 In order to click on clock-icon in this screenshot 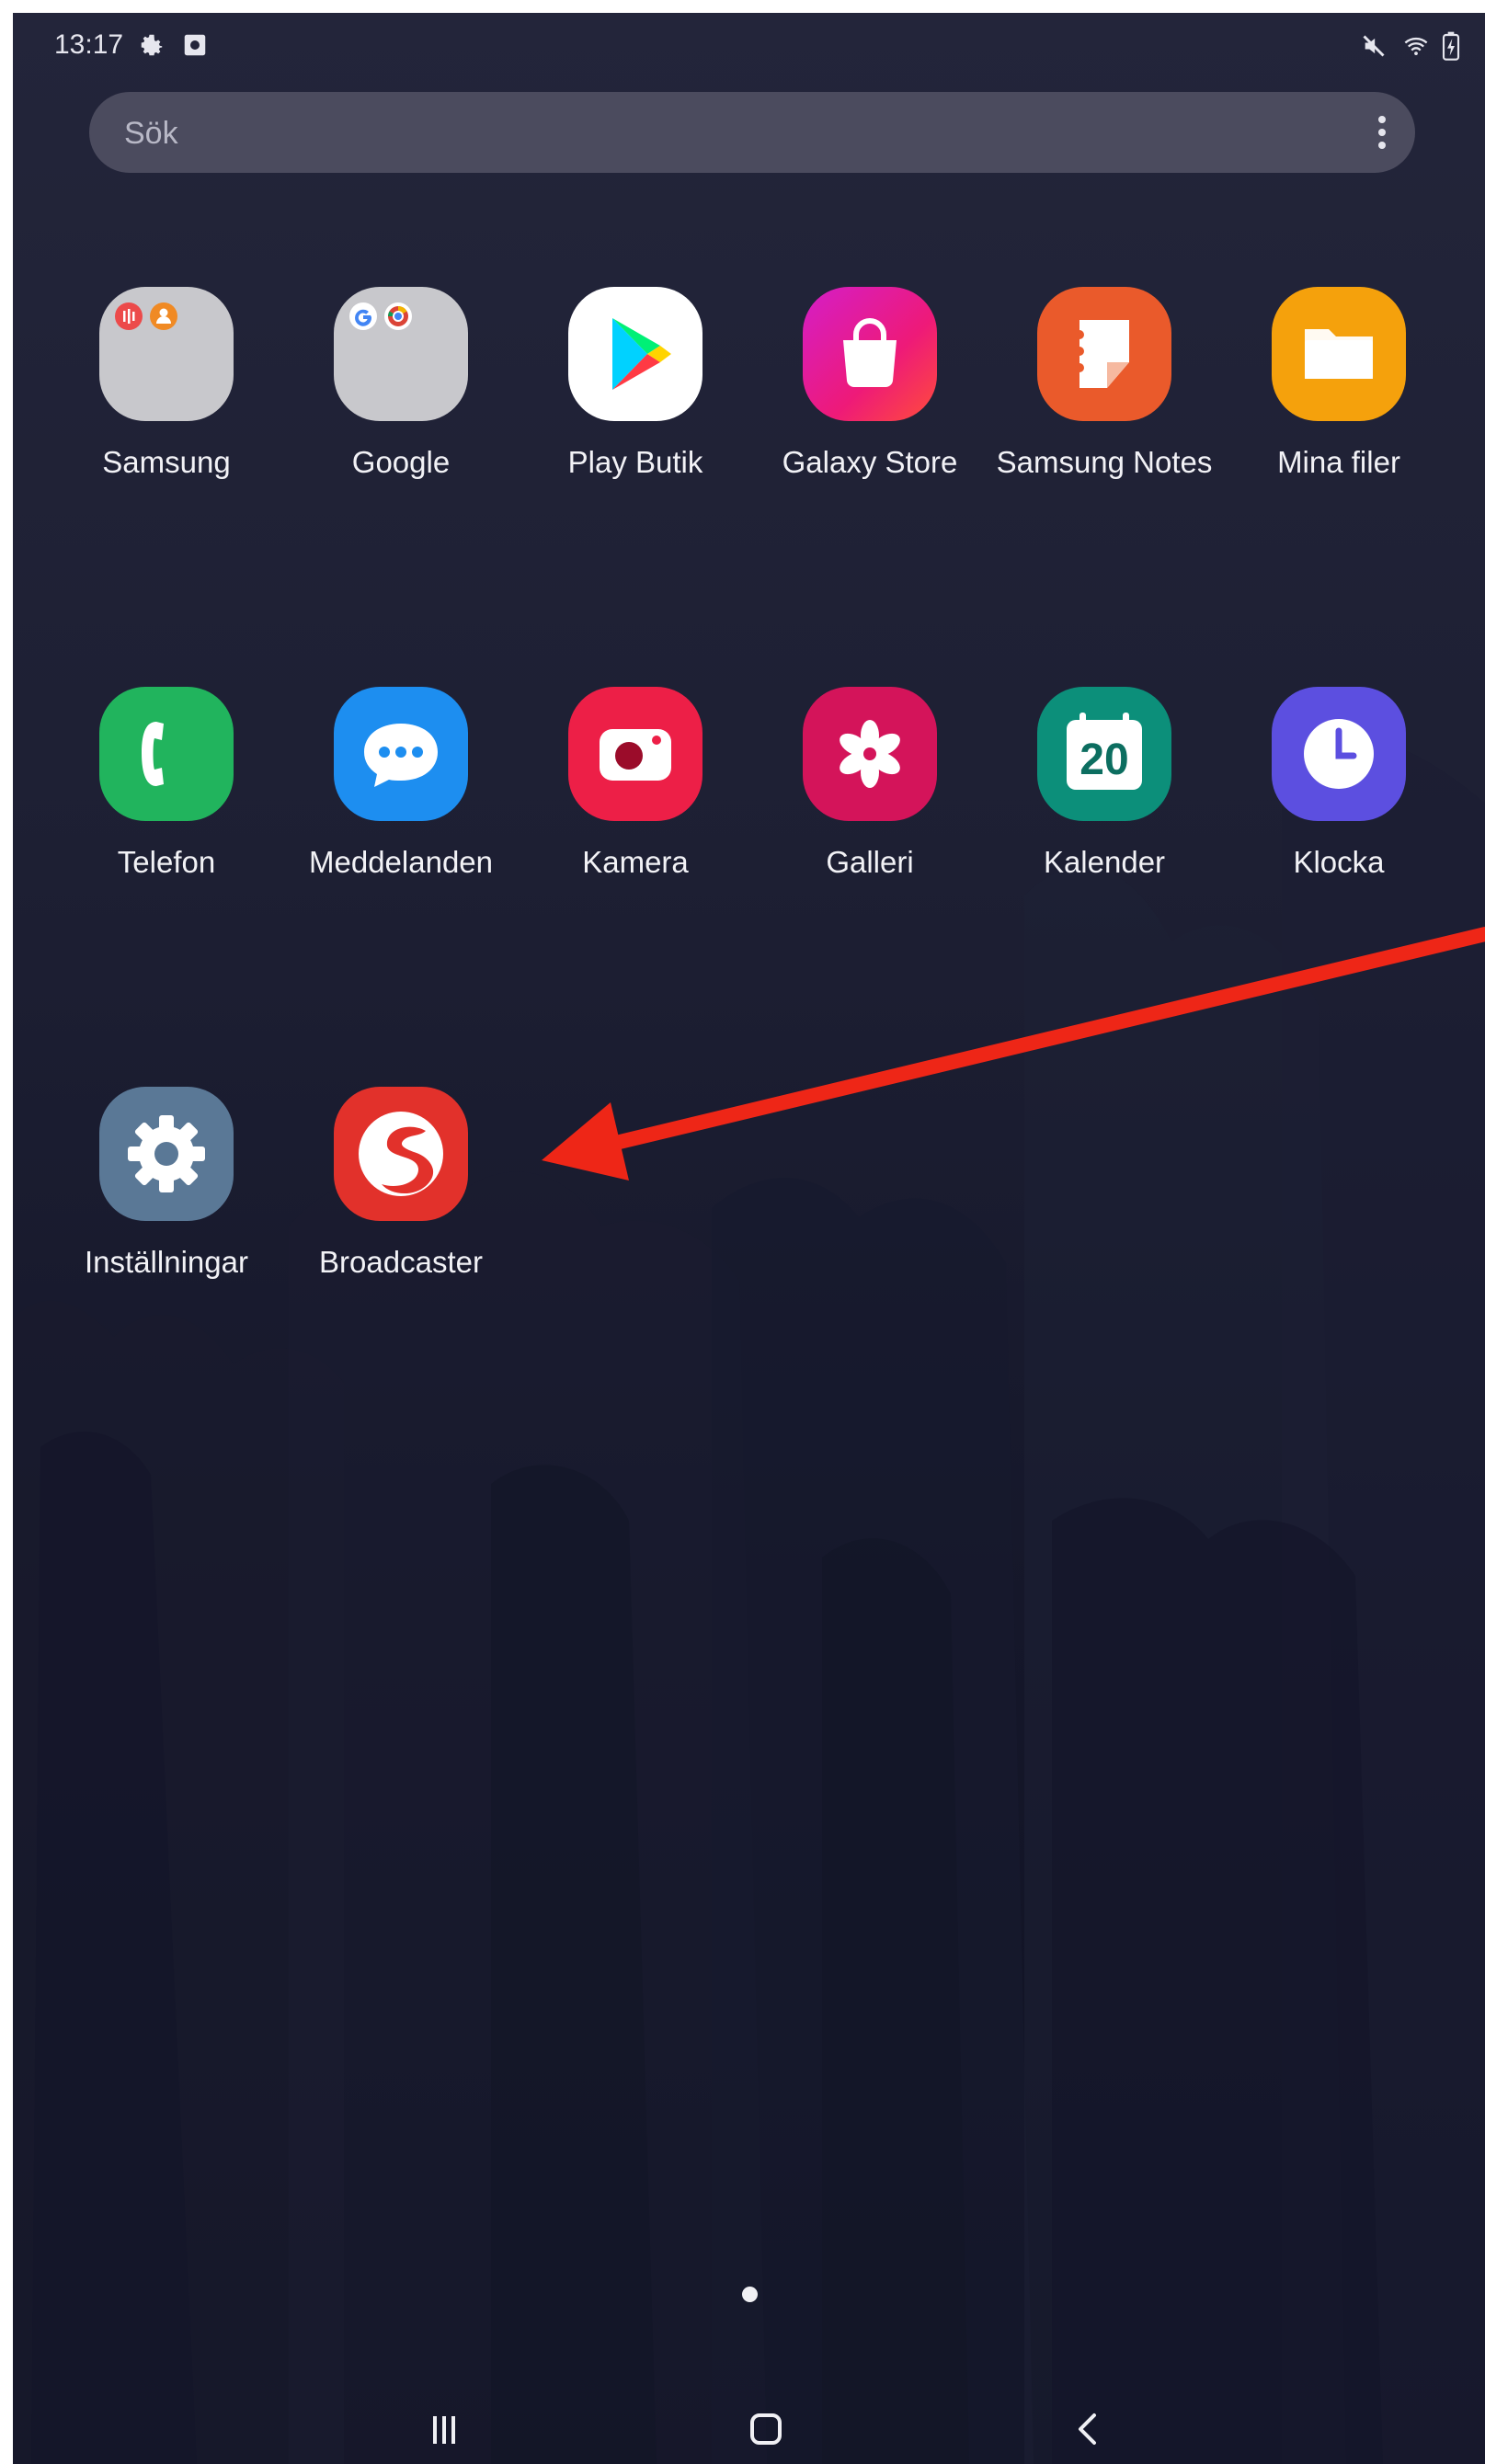, I will do `click(1339, 754)`.